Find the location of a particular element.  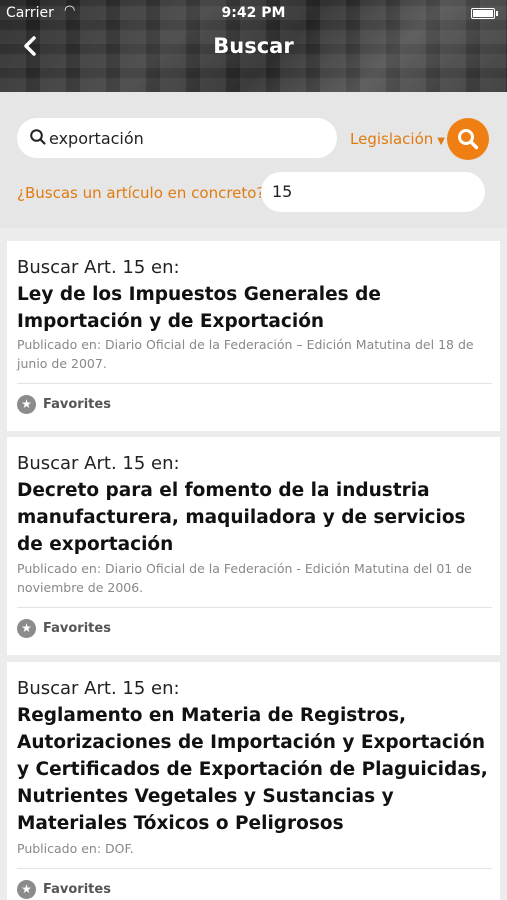

search-query: exportación is located at coordinates (96, 138).